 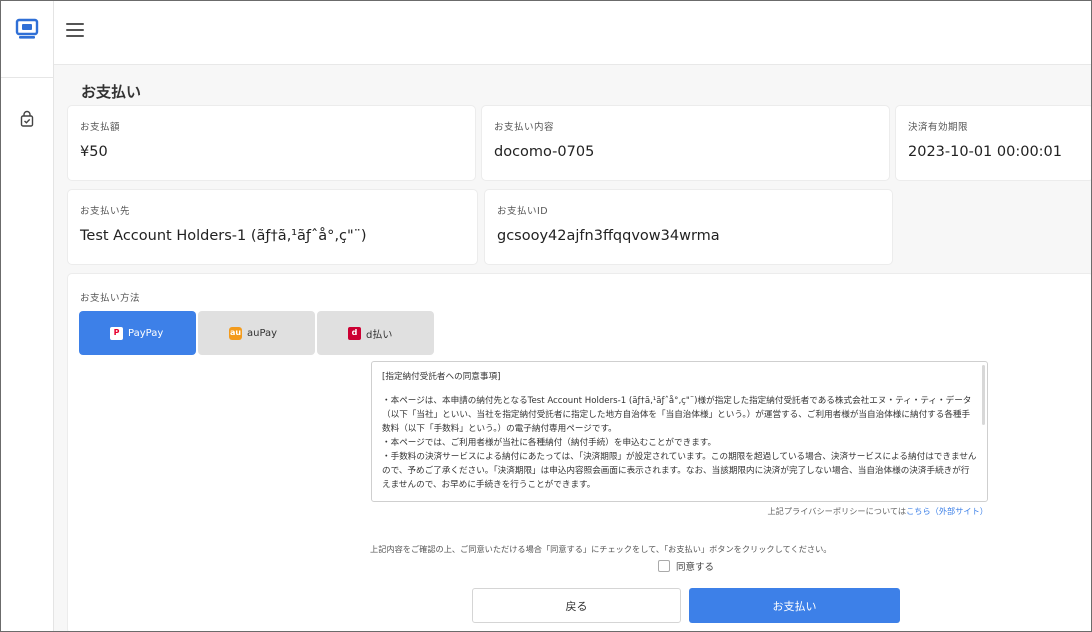 What do you see at coordinates (993, 143) in the screenshot?
I see `deadline-card: 決済有効期限 2023-10-01 00:00:01` at bounding box center [993, 143].